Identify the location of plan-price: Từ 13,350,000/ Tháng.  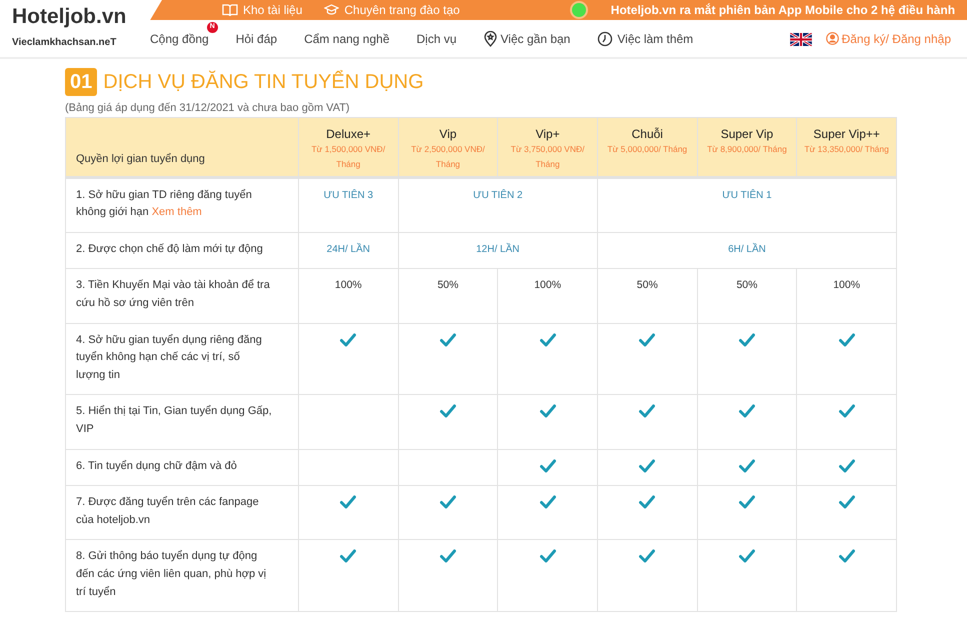
(846, 149).